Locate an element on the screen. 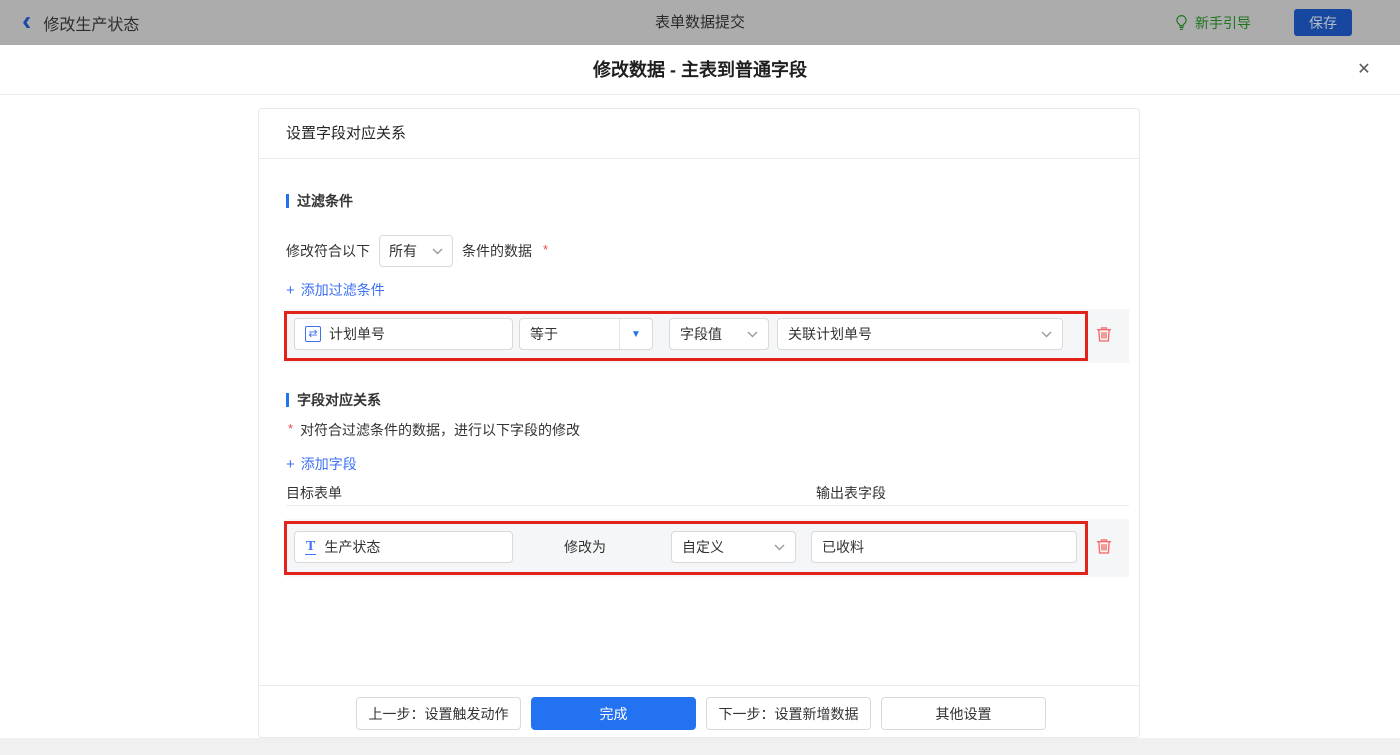 The width and height of the screenshot is (1400, 755). value-field-select: 关联计划单号 is located at coordinates (920, 334).